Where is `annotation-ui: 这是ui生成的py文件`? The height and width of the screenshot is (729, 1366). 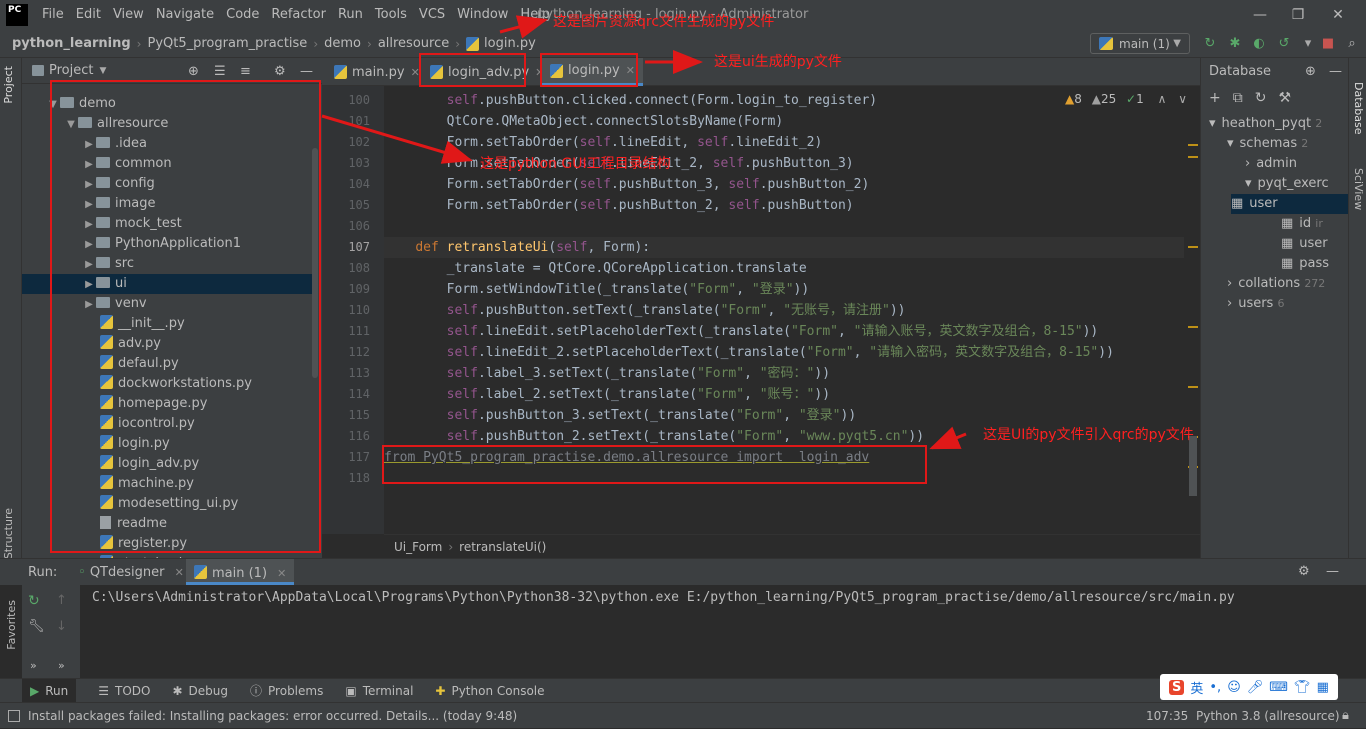
annotation-ui: 这是ui生成的py文件 is located at coordinates (778, 62).